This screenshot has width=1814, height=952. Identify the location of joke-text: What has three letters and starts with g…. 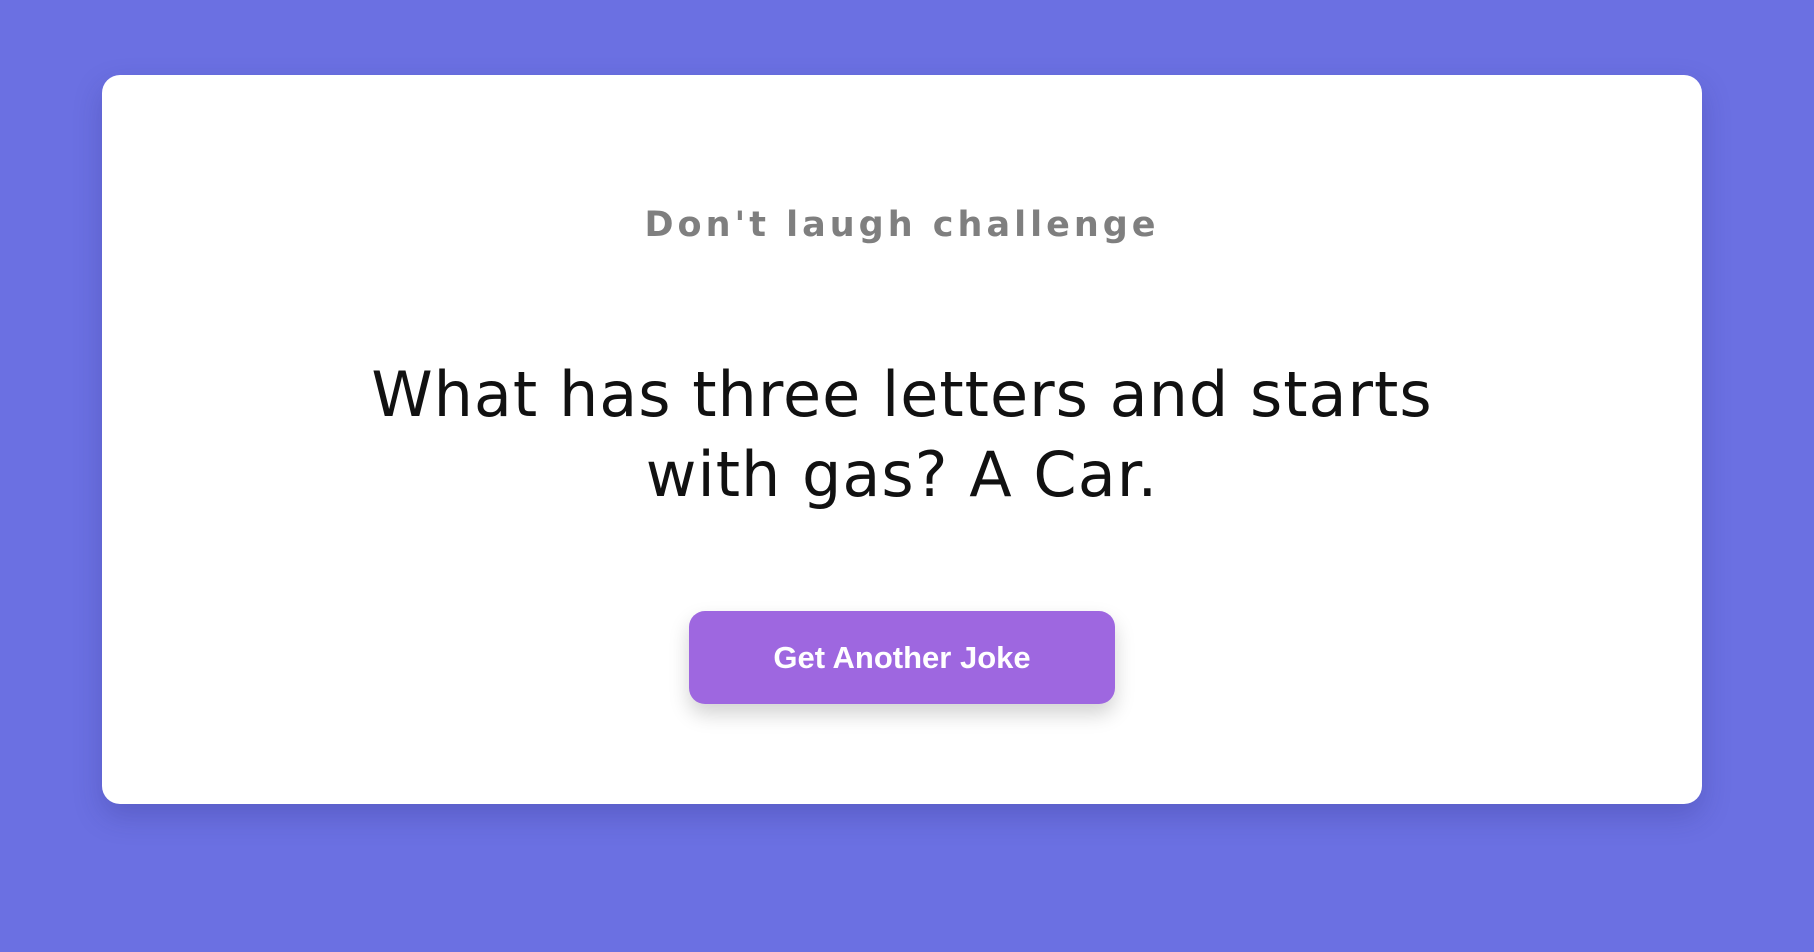
(902, 434).